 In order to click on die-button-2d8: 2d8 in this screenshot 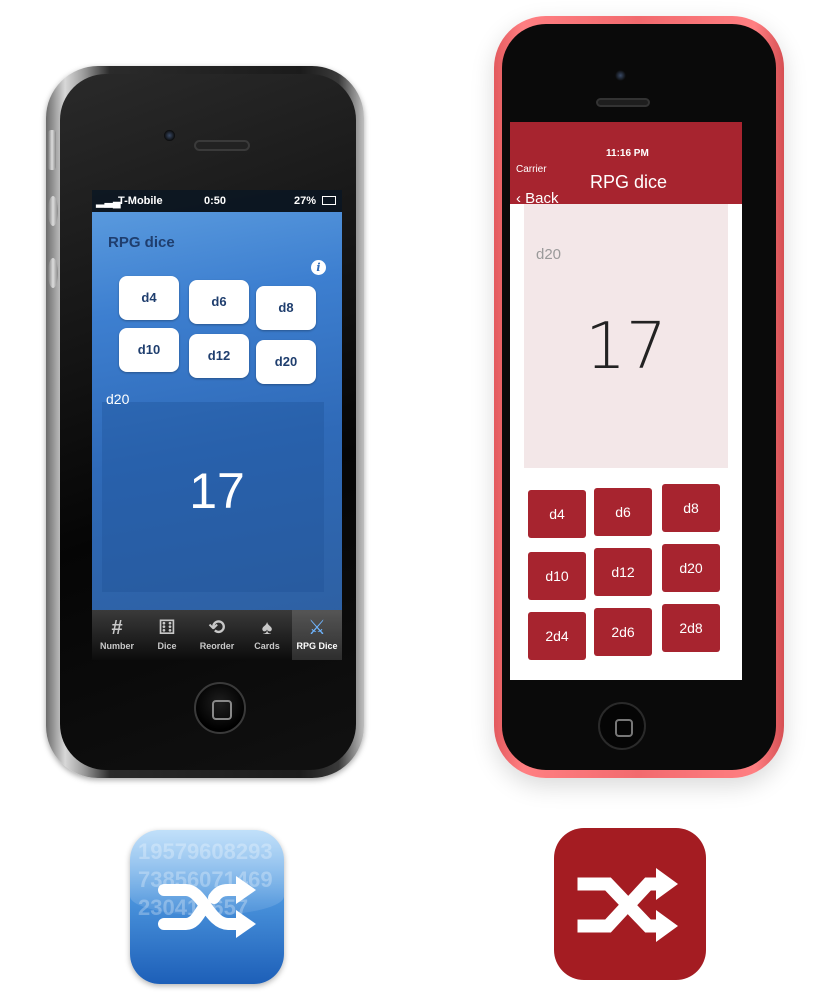, I will do `click(691, 628)`.